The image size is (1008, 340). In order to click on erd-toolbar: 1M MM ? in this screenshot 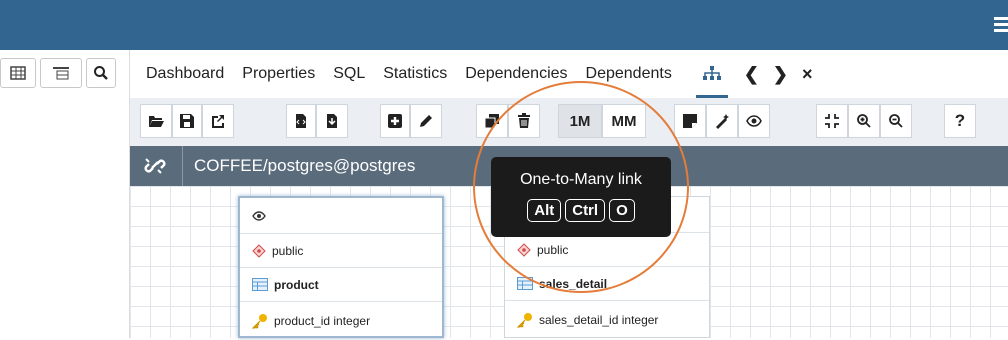, I will do `click(569, 122)`.